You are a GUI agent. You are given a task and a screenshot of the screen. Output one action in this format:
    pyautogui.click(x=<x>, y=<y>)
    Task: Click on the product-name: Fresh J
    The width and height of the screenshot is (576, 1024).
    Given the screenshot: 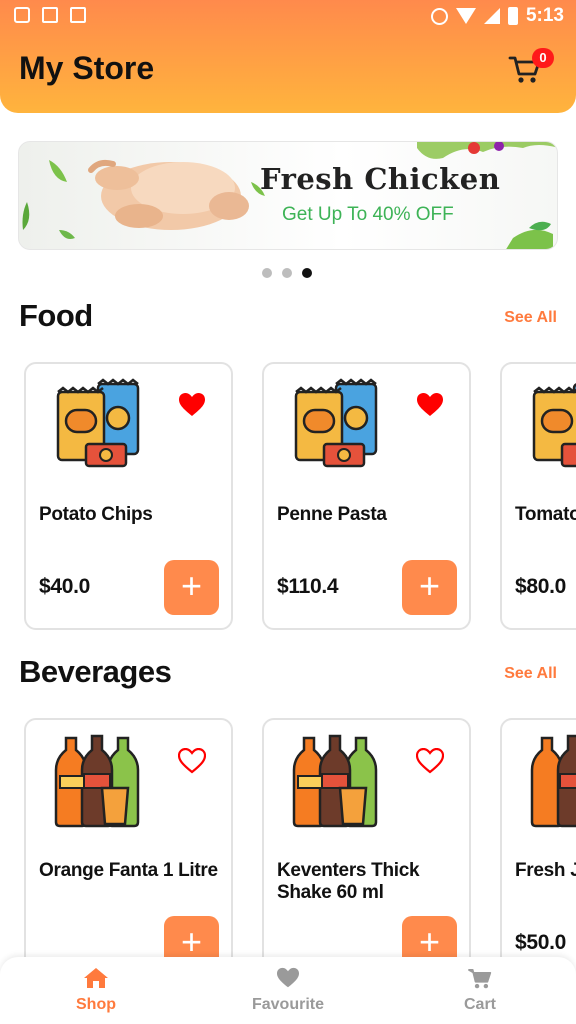 What is the action you would take?
    pyautogui.click(x=545, y=870)
    